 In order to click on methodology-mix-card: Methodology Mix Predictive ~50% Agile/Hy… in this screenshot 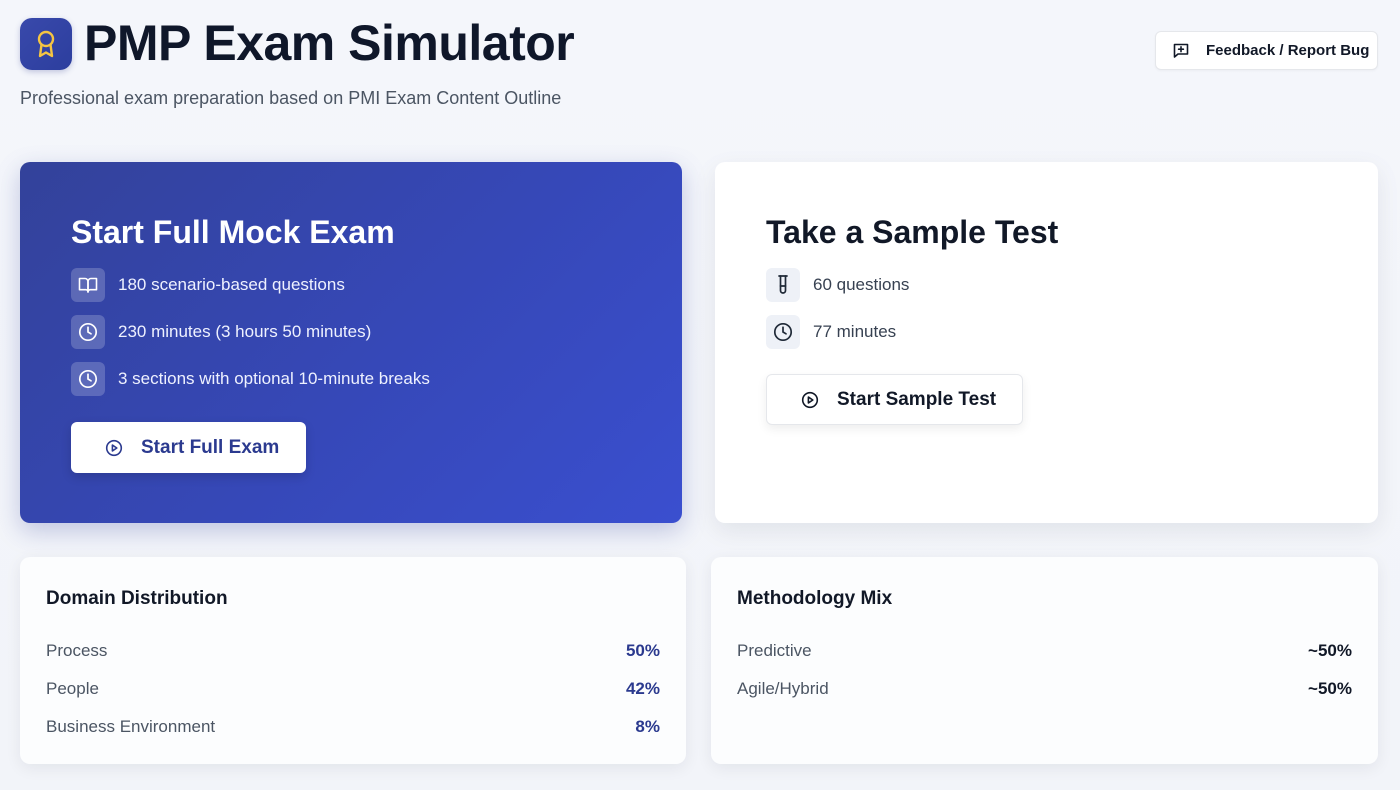, I will do `click(1044, 660)`.